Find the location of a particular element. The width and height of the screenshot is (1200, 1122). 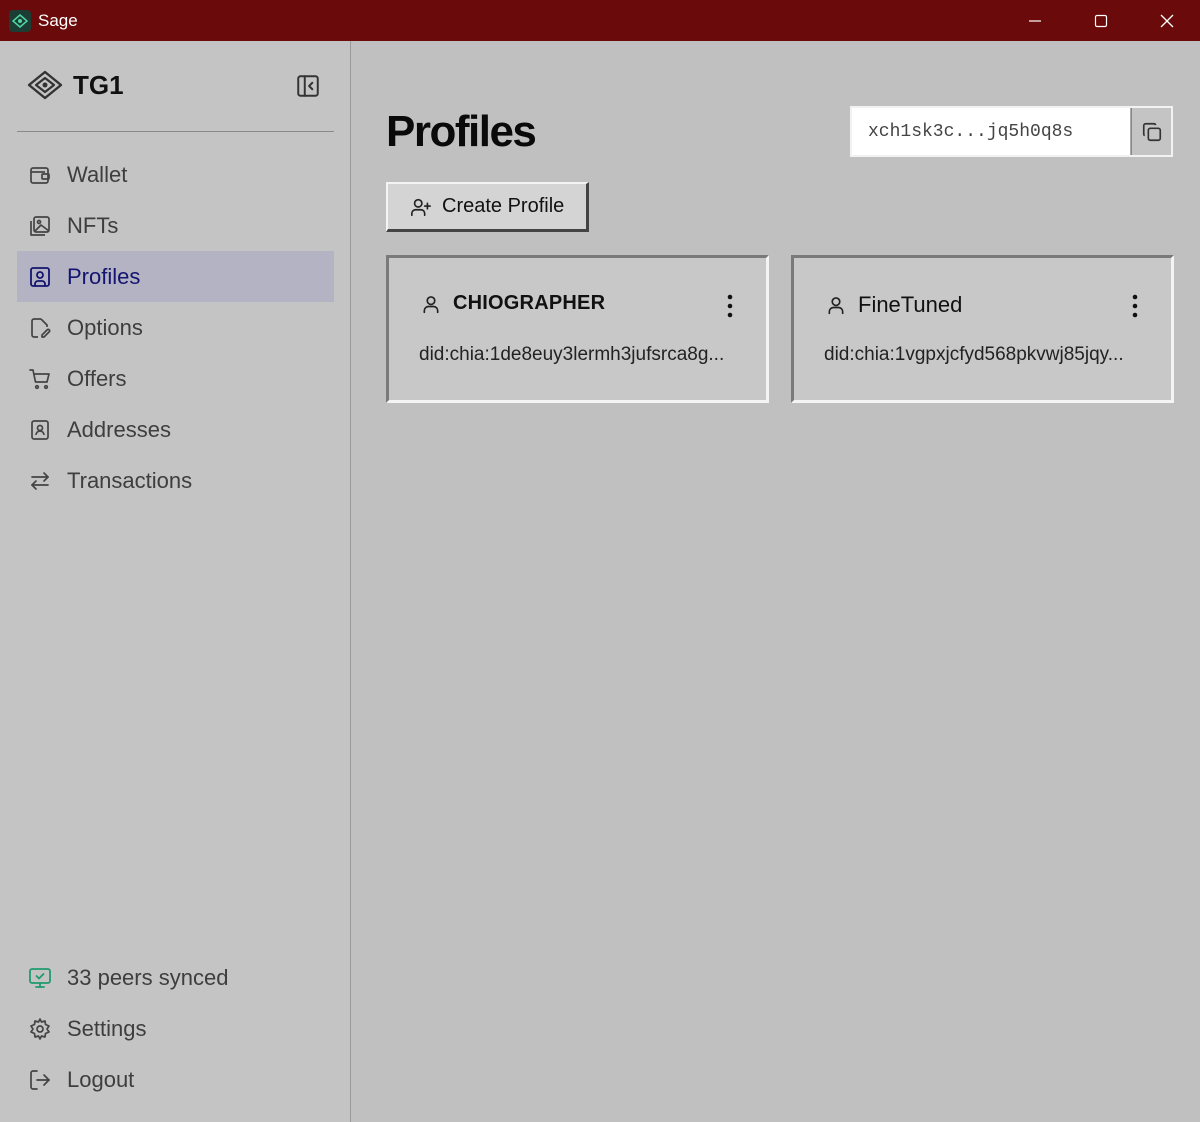

close-button is located at coordinates (1167, 20).